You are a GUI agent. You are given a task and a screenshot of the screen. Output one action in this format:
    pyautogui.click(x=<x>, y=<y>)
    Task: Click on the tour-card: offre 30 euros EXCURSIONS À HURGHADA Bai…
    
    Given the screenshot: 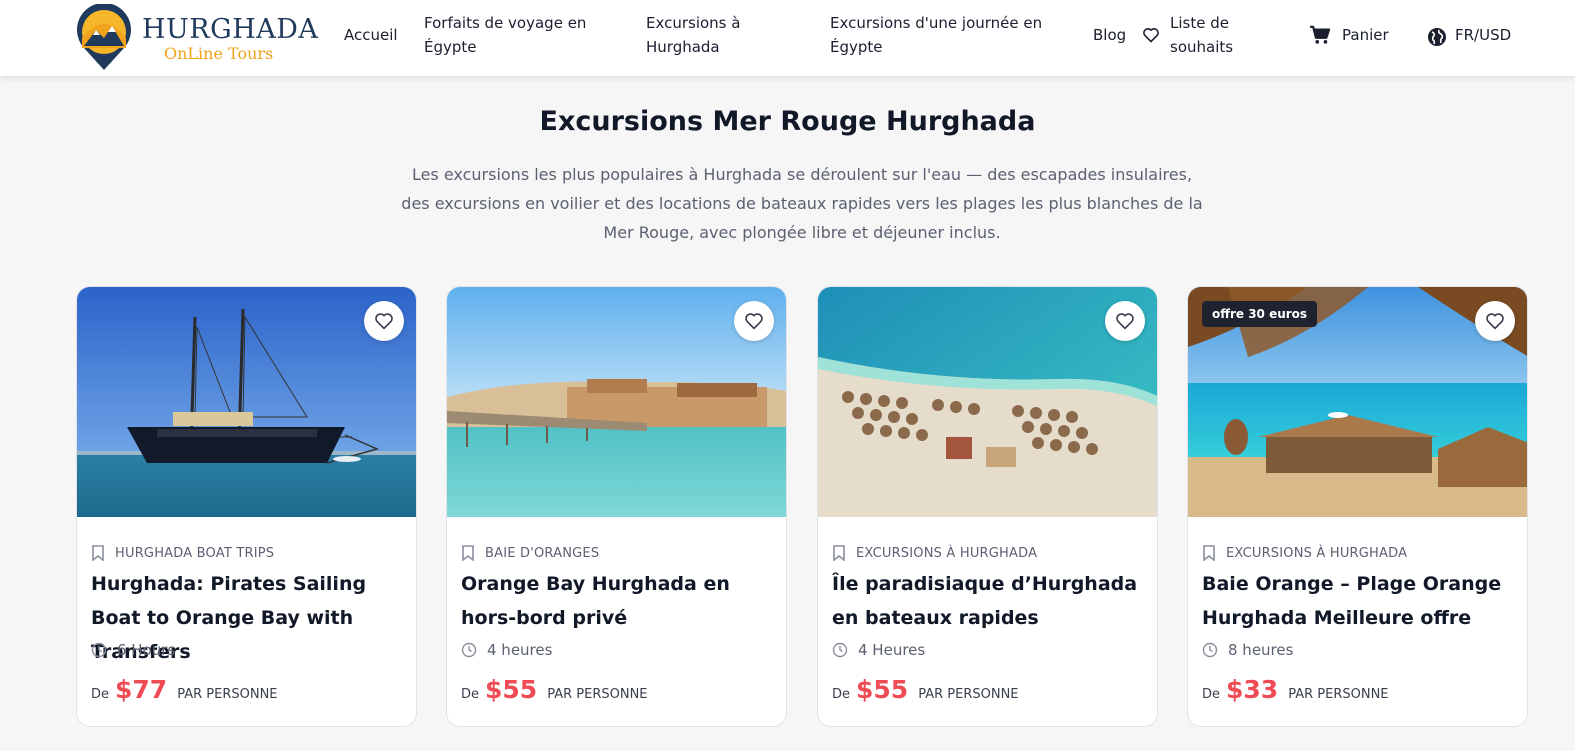 What is the action you would take?
    pyautogui.click(x=1357, y=506)
    